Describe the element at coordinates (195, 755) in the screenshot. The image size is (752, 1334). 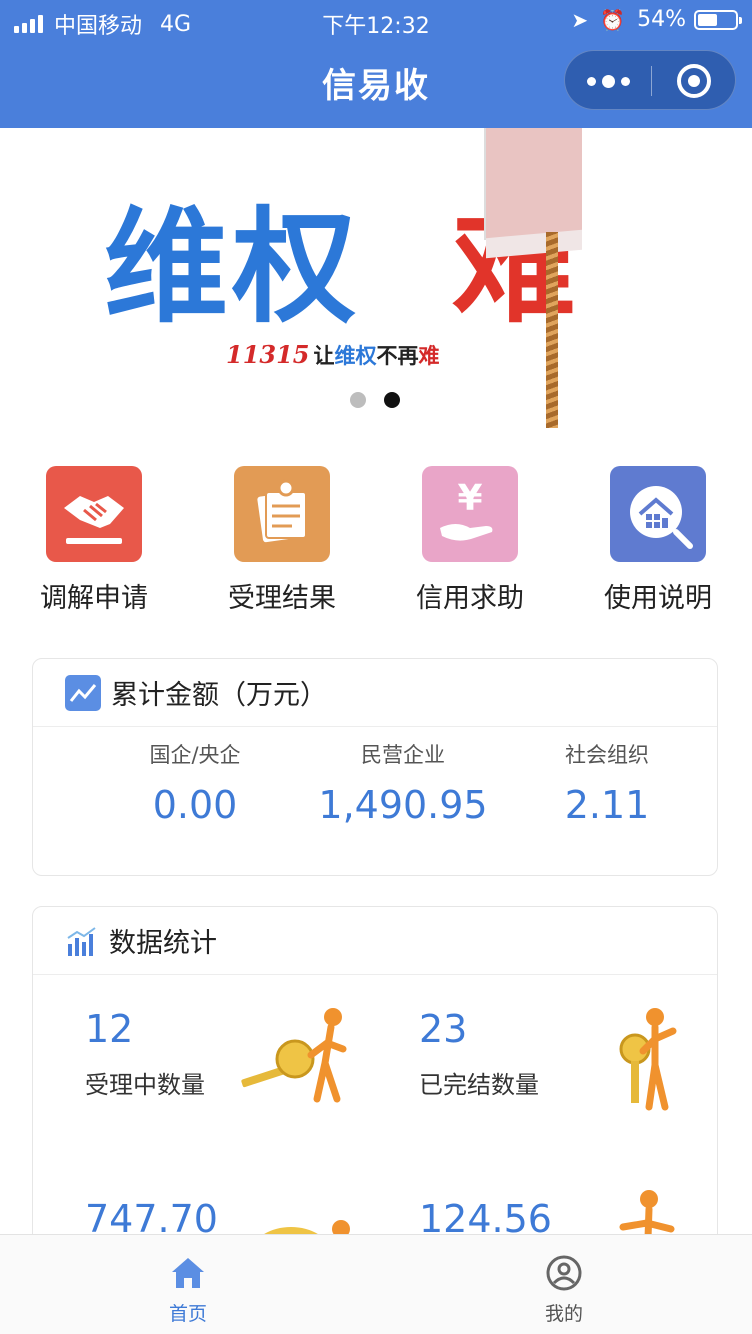
I see `amount-label: 国企/央企` at that location.